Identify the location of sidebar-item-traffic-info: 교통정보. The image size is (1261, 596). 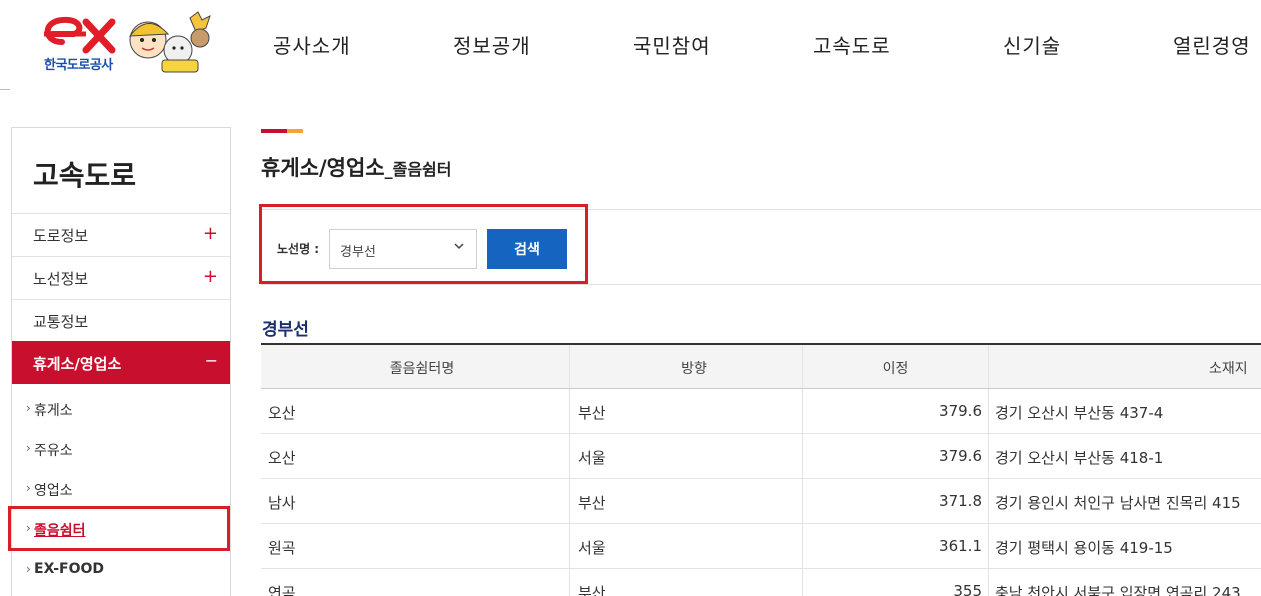
(121, 320).